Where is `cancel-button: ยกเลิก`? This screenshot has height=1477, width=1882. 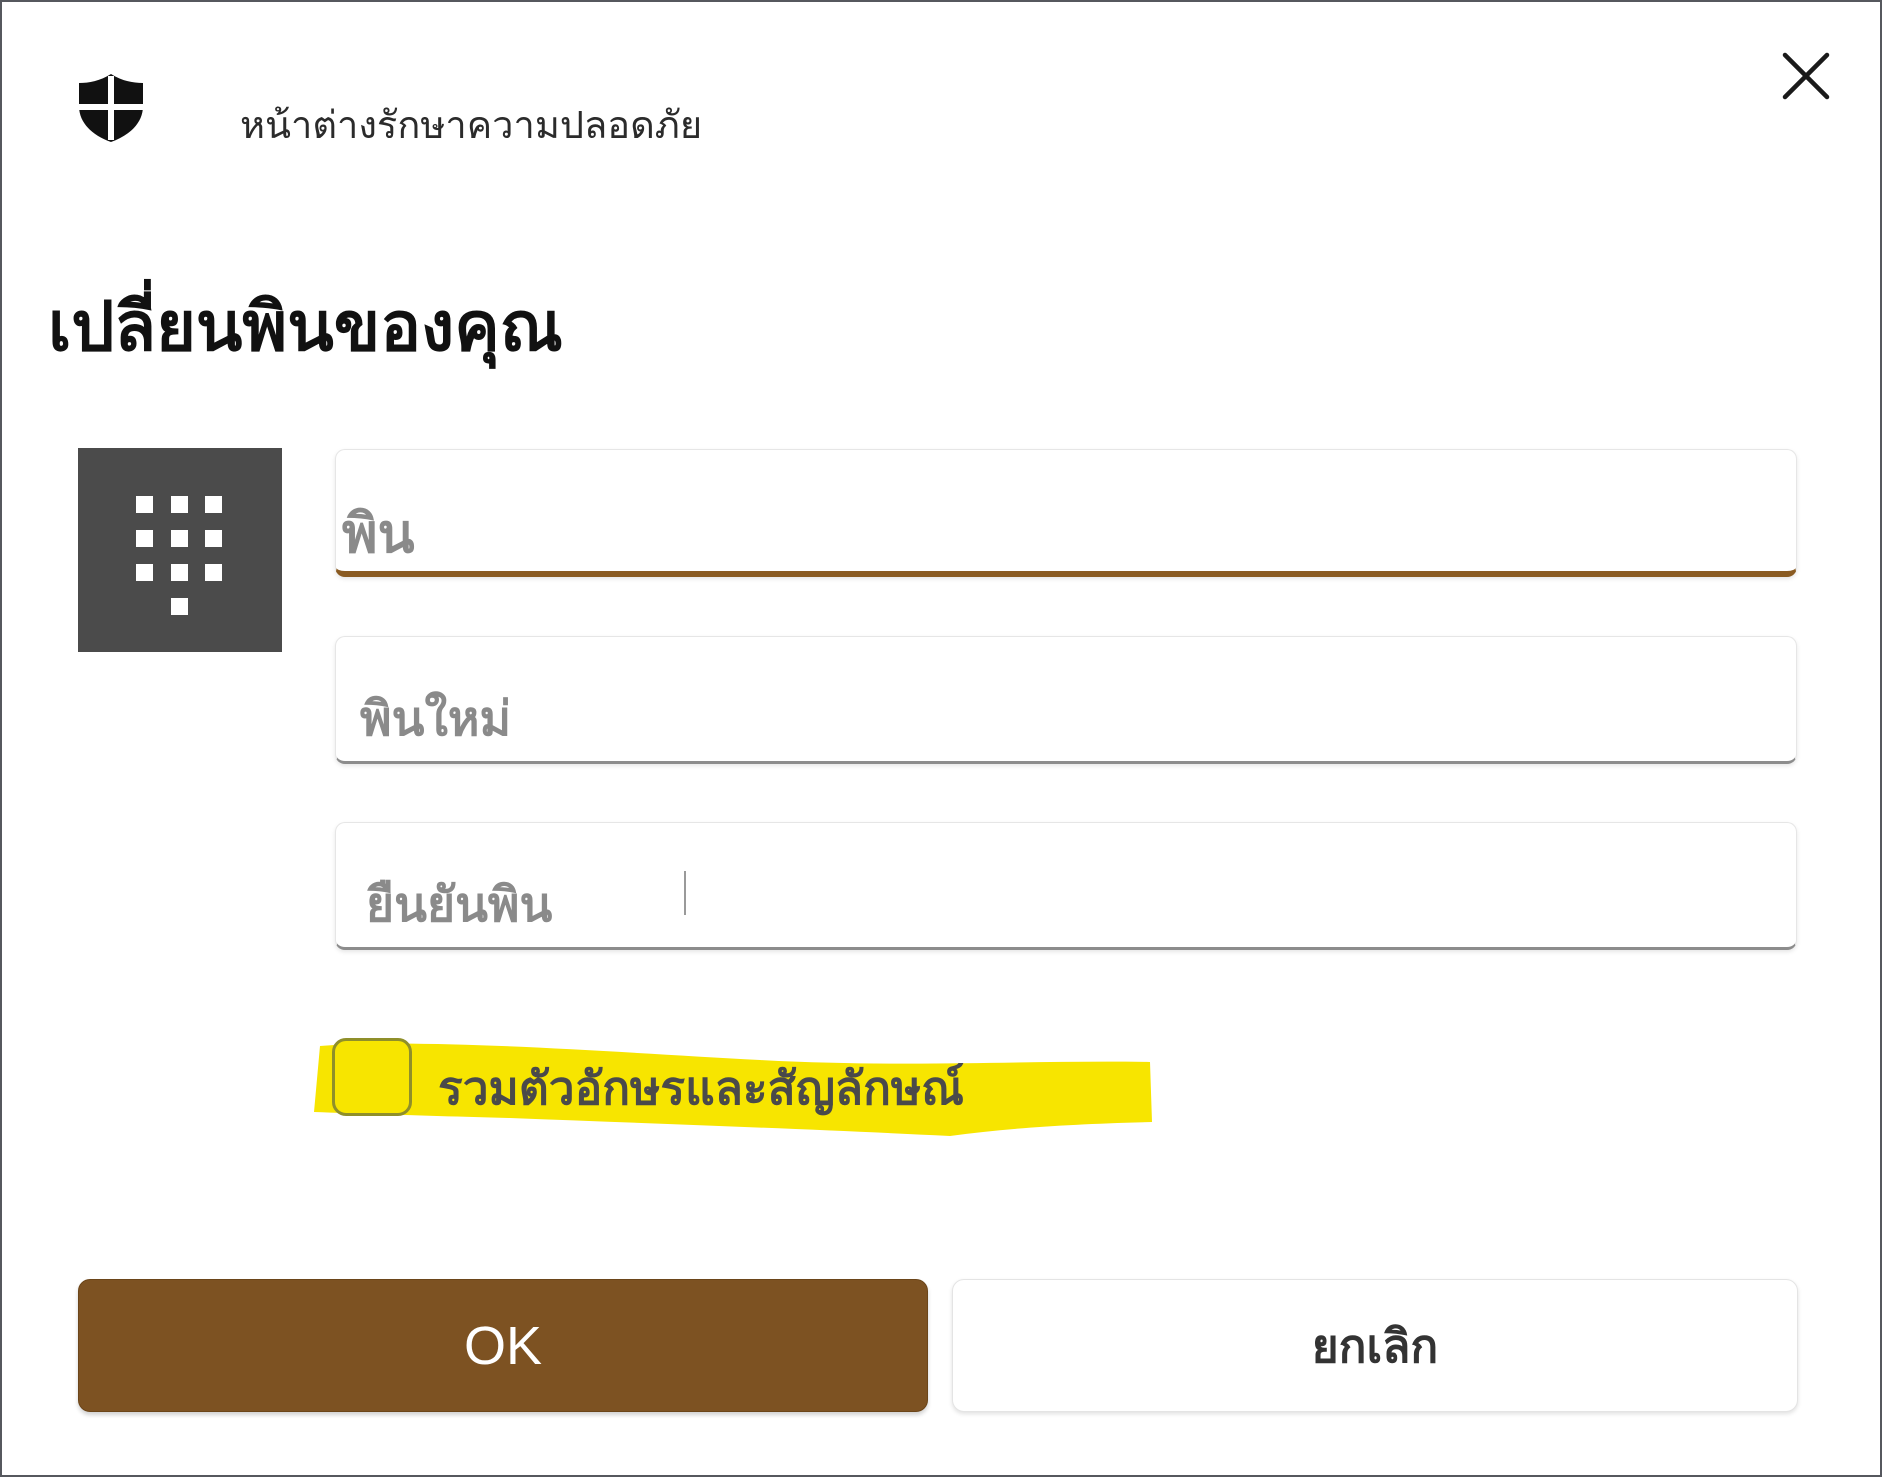
cancel-button: ยกเลิก is located at coordinates (1375, 1345).